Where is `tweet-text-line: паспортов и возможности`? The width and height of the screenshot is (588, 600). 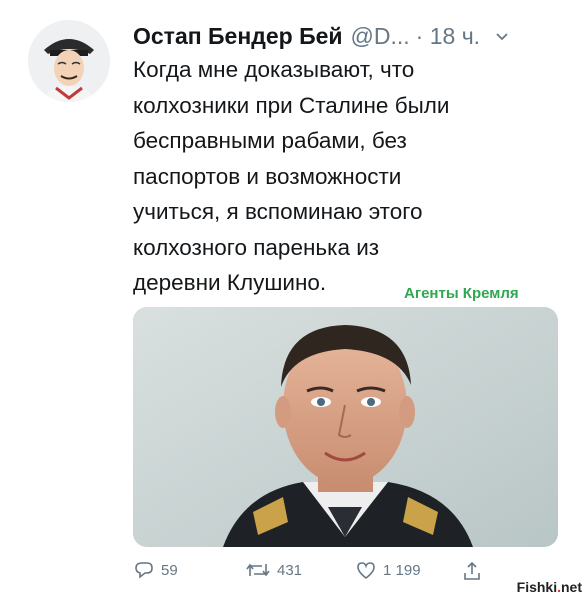 tweet-text-line: паспортов и возможности is located at coordinates (267, 176).